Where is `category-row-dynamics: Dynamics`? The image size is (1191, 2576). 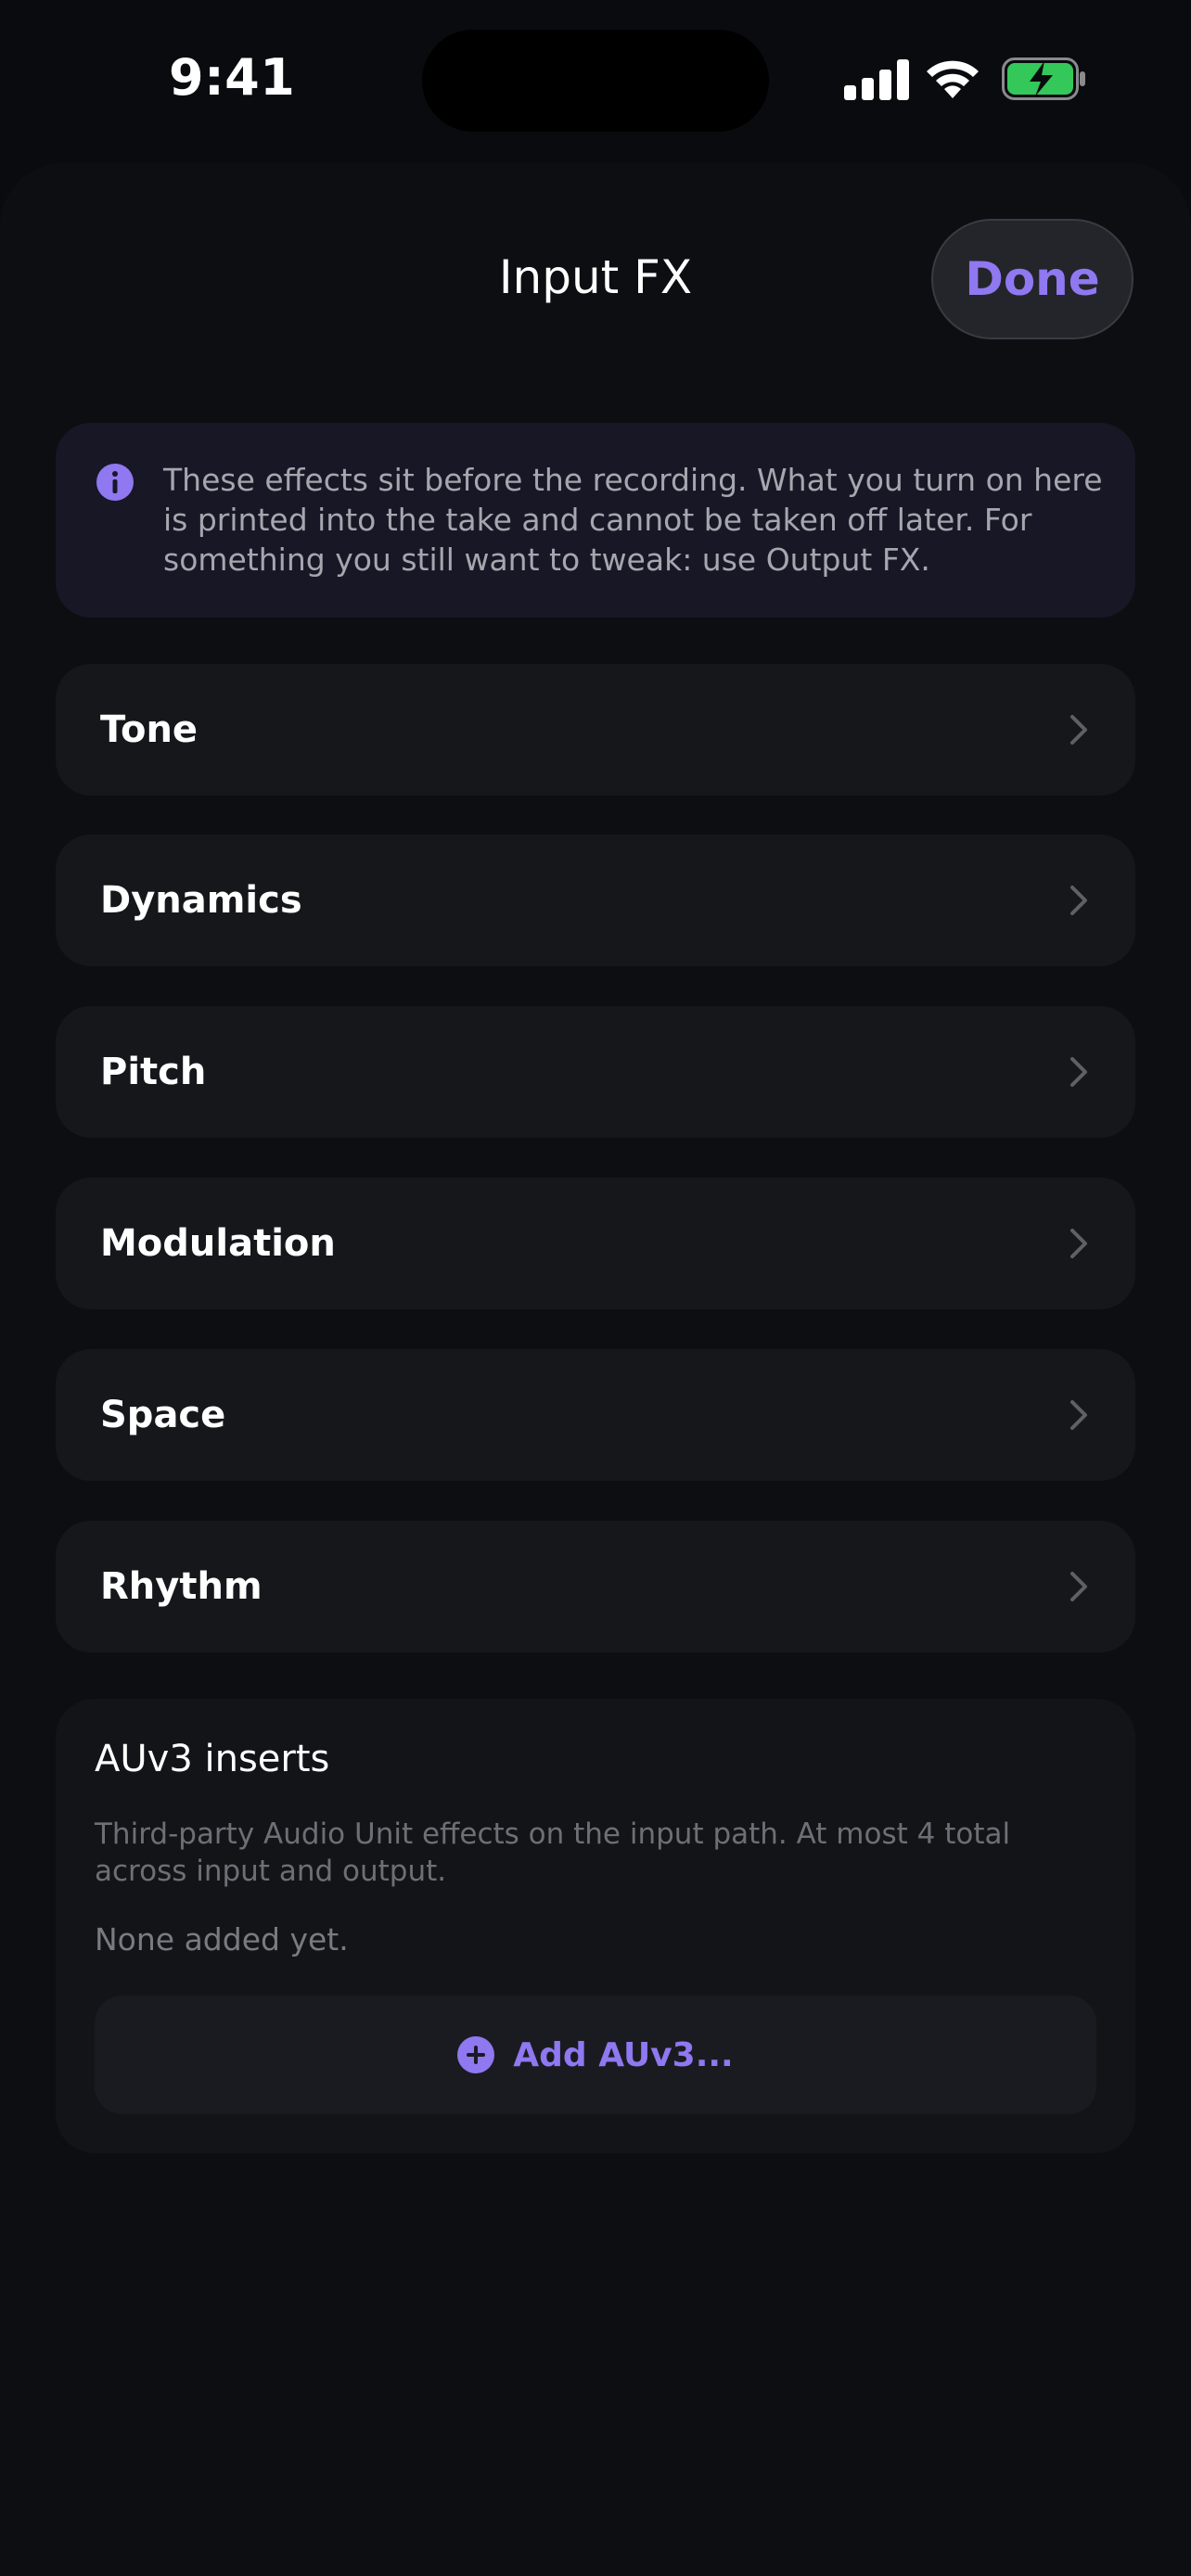 category-row-dynamics: Dynamics is located at coordinates (595, 900).